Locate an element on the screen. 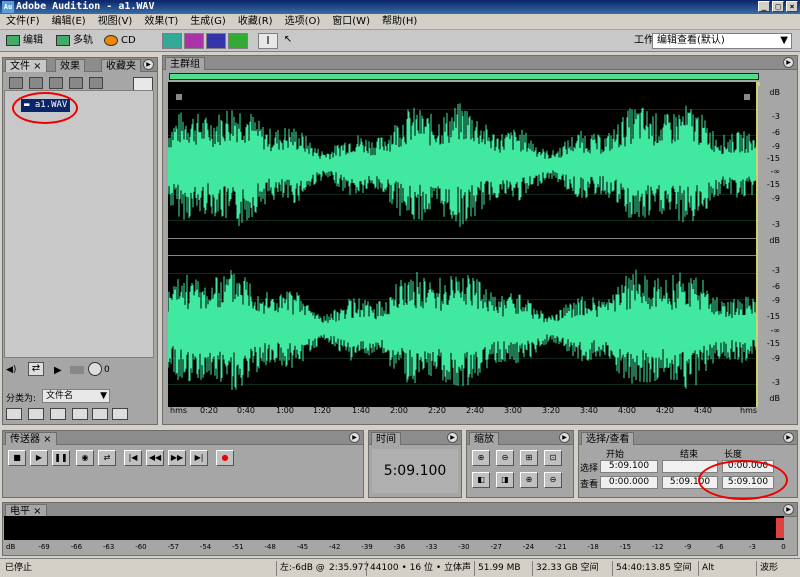 The image size is (800, 577). goto-start-button: |◀ is located at coordinates (133, 458).